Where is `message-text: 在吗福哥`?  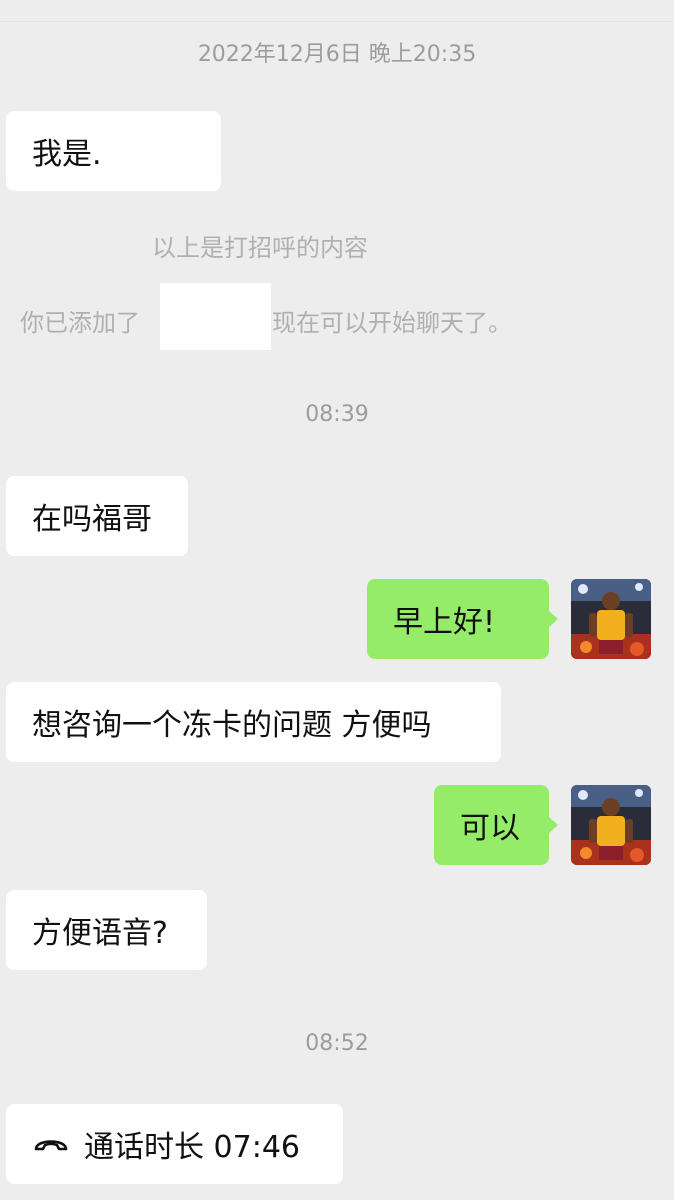
message-text: 在吗福哥 is located at coordinates (92, 519).